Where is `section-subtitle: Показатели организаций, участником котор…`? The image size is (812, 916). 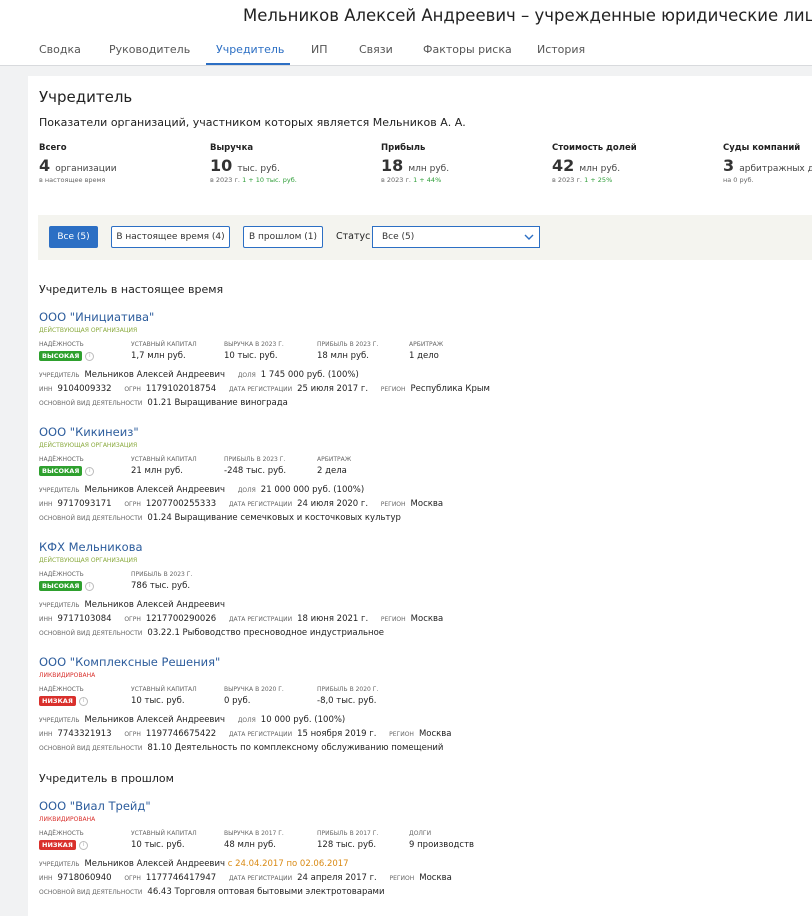
section-subtitle: Показатели организаций, участником котор… is located at coordinates (252, 122).